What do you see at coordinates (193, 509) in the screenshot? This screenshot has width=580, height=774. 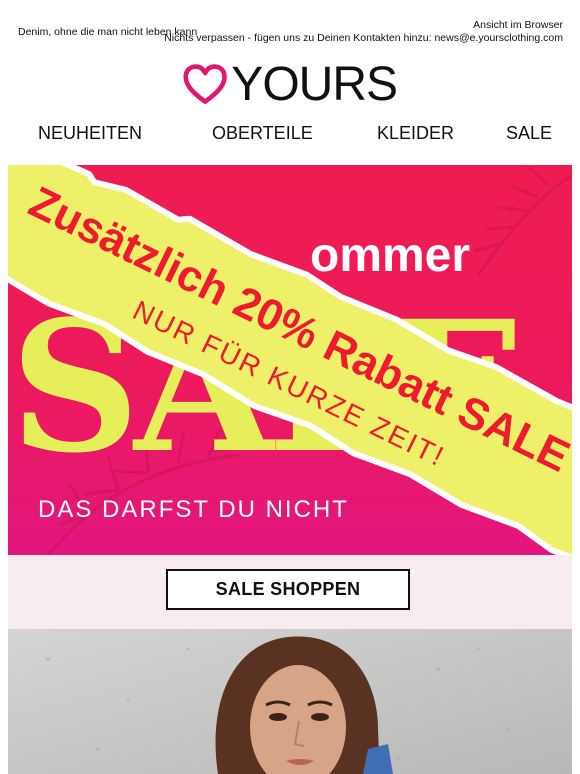 I see `hero-subline: DAS DARFST DU NICHT` at bounding box center [193, 509].